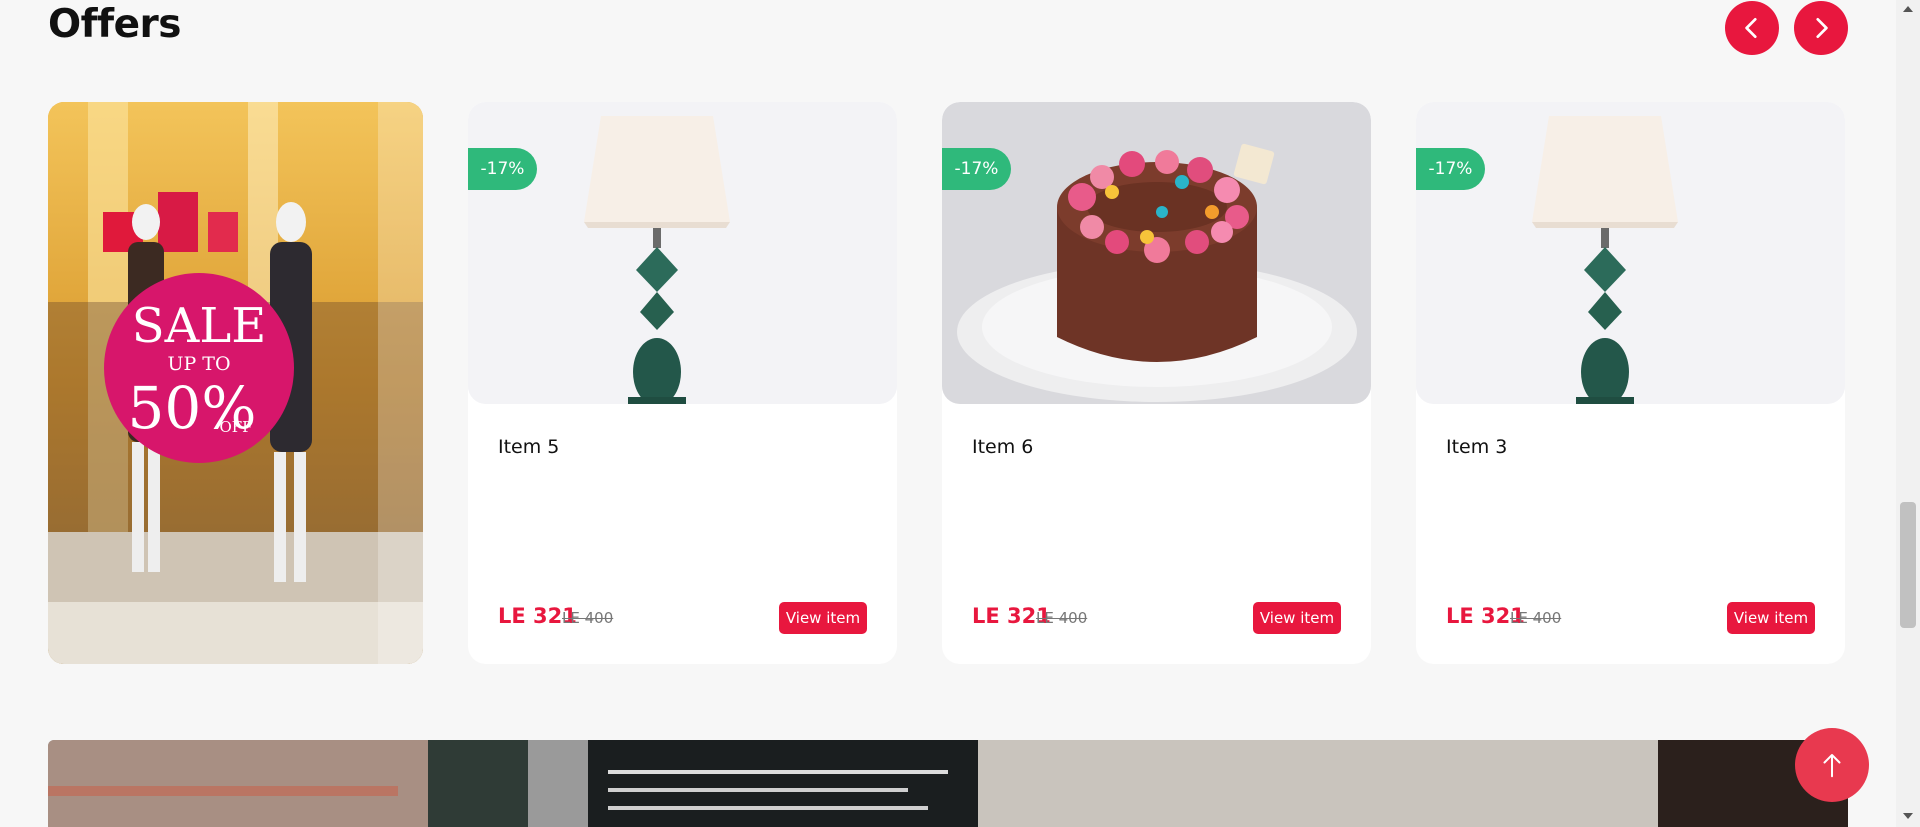  What do you see at coordinates (198, 364) in the screenshot?
I see `sale-sign-text-2: UP TO` at bounding box center [198, 364].